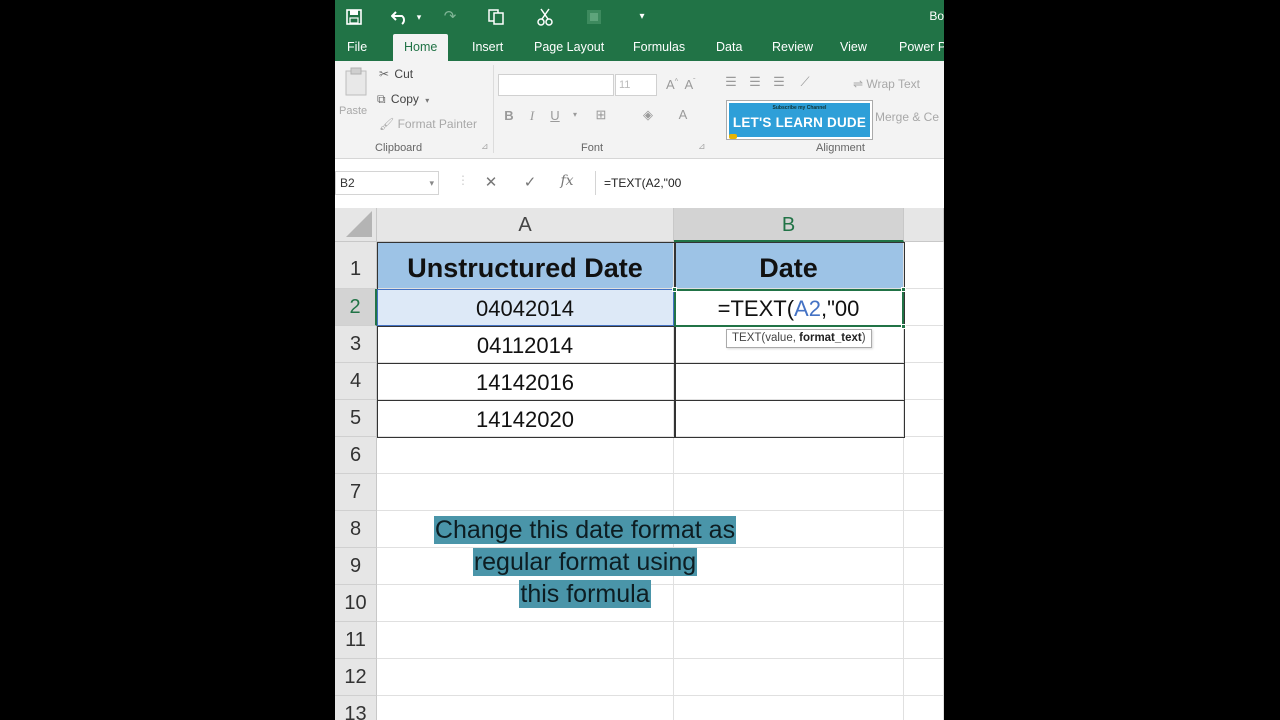 The height and width of the screenshot is (720, 1280). I want to click on row-header-12: 12, so click(356, 677).